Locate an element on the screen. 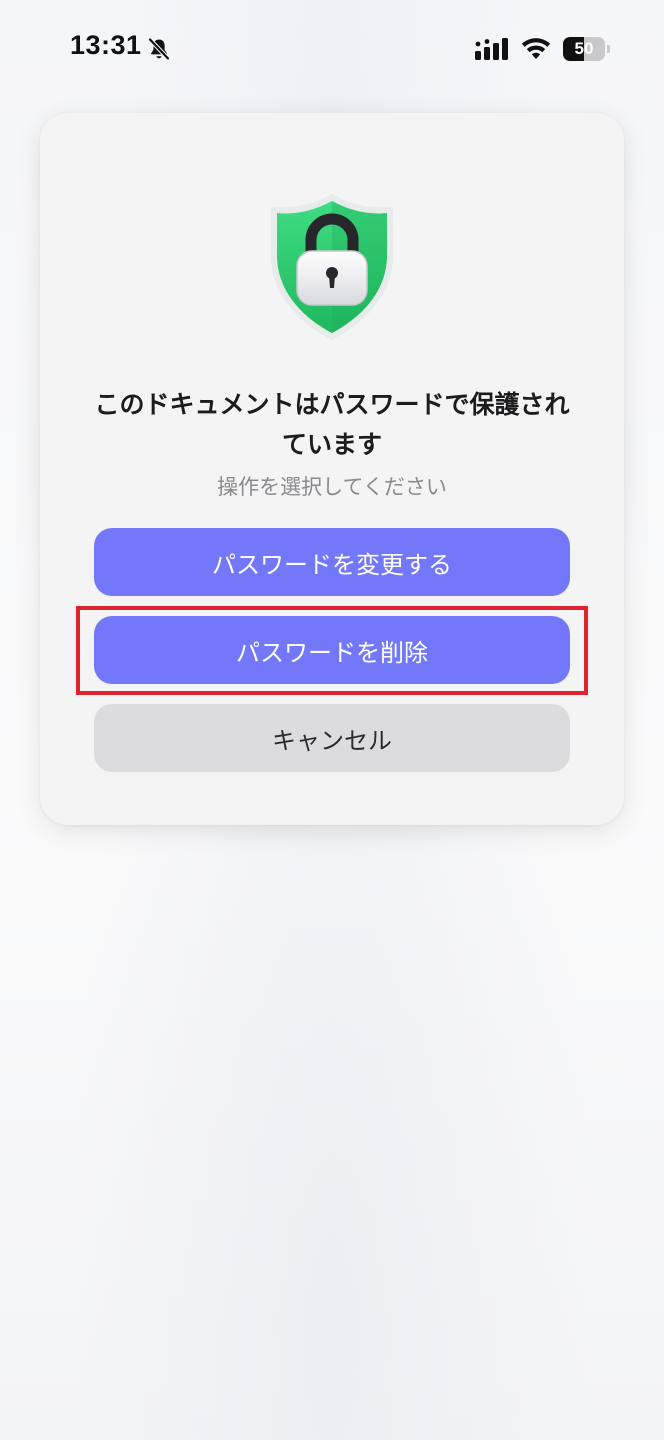  dialog-title: このドキュメントはパスワードで保護されています is located at coordinates (332, 424).